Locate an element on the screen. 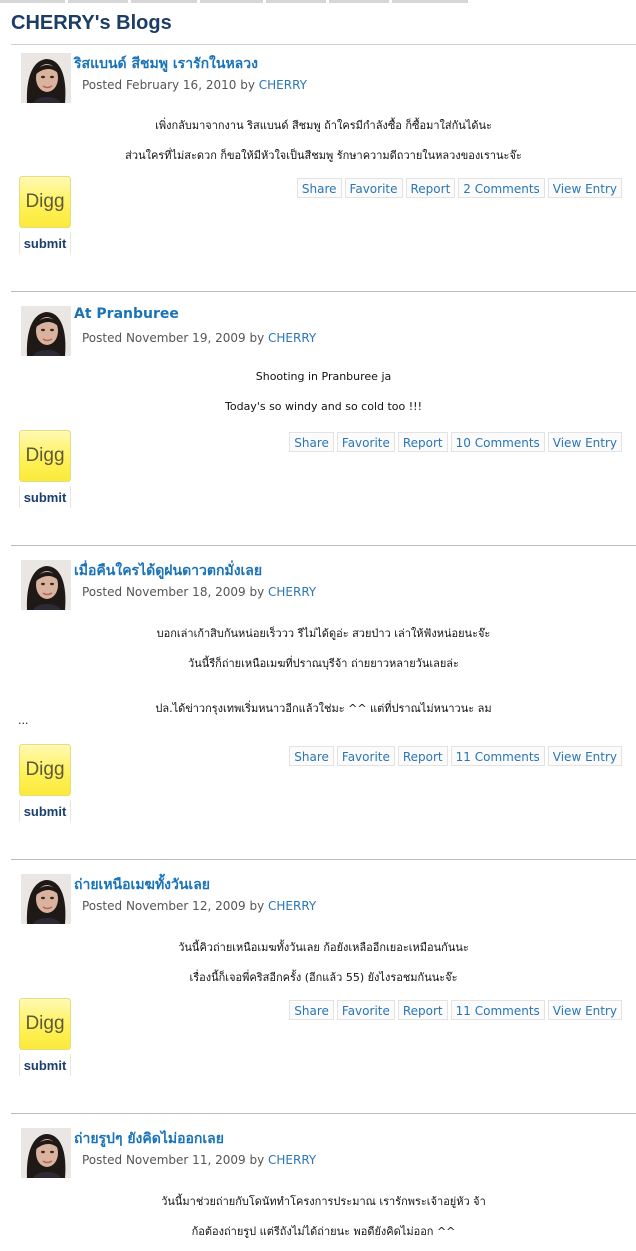 Image resolution: width=636 pixels, height=1251 pixels. entry-title-link: At Pranburee is located at coordinates (126, 314).